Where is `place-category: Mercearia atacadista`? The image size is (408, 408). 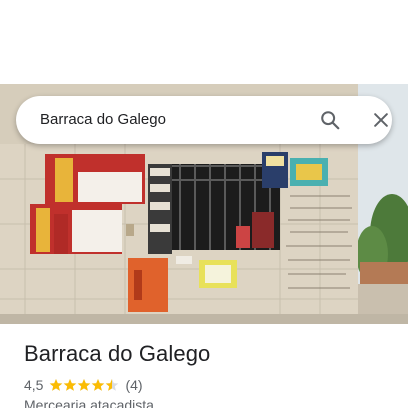 place-category: Mercearia atacadista is located at coordinates (89, 402).